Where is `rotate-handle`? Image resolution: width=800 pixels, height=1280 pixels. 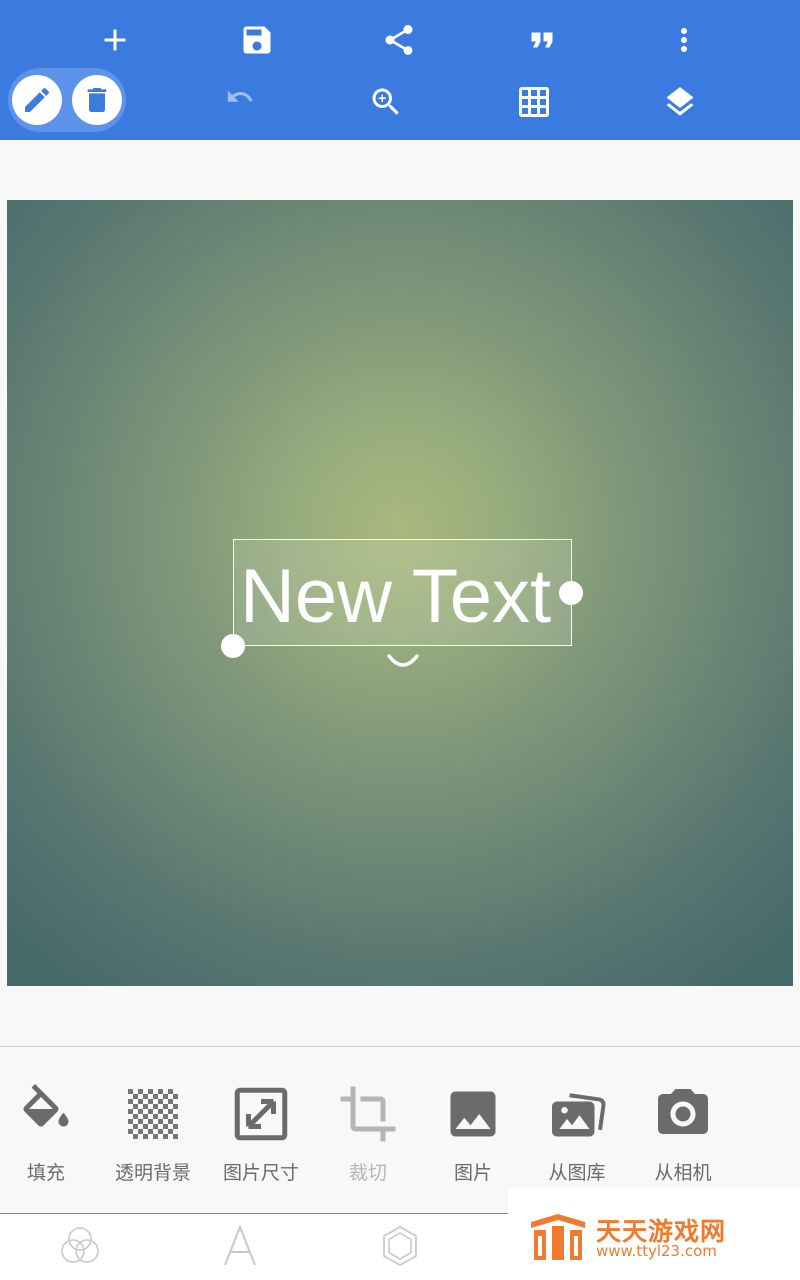
rotate-handle is located at coordinates (403, 661).